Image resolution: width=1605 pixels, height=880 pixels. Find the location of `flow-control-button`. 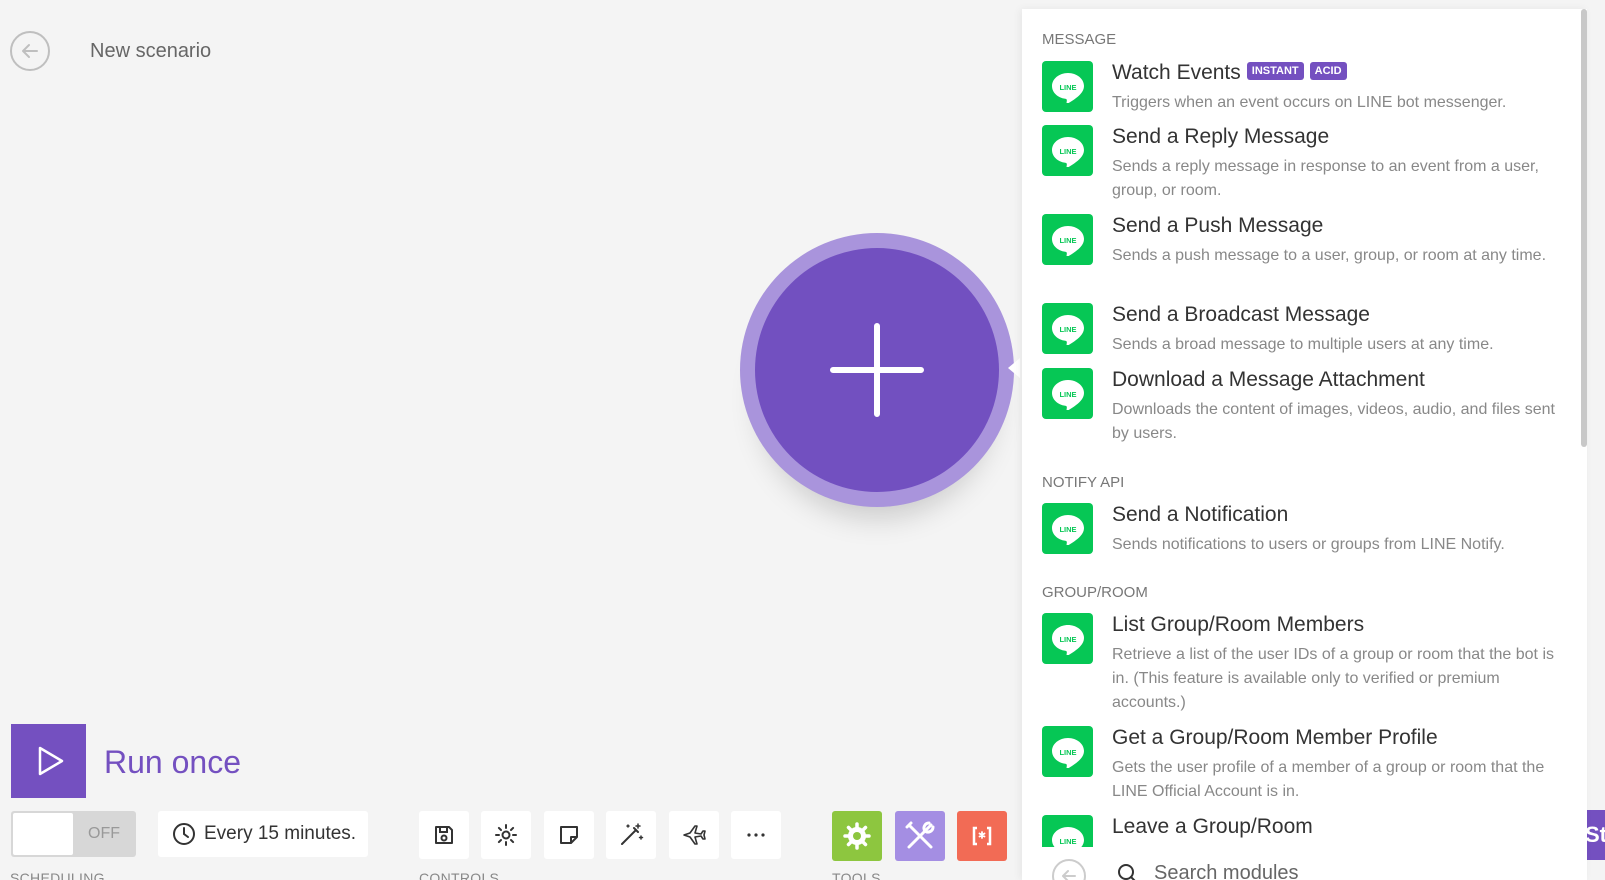

flow-control-button is located at coordinates (694, 835).